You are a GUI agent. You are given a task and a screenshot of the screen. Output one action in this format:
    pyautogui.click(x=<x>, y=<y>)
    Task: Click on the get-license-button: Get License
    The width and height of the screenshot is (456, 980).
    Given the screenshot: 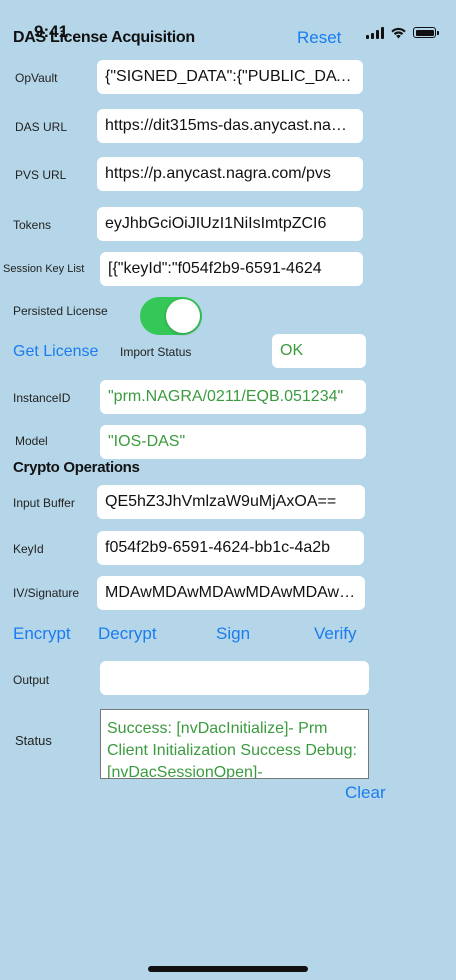 What is the action you would take?
    pyautogui.click(x=55, y=352)
    